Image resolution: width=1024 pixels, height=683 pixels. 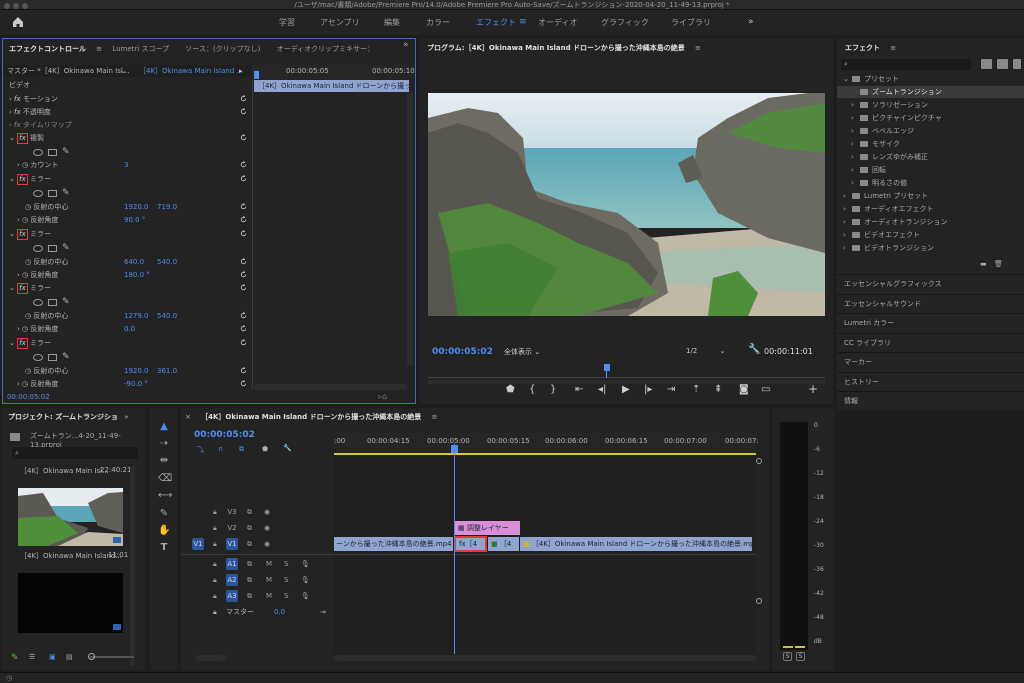 I want to click on clip2-thumbnail, so click(x=70, y=517).